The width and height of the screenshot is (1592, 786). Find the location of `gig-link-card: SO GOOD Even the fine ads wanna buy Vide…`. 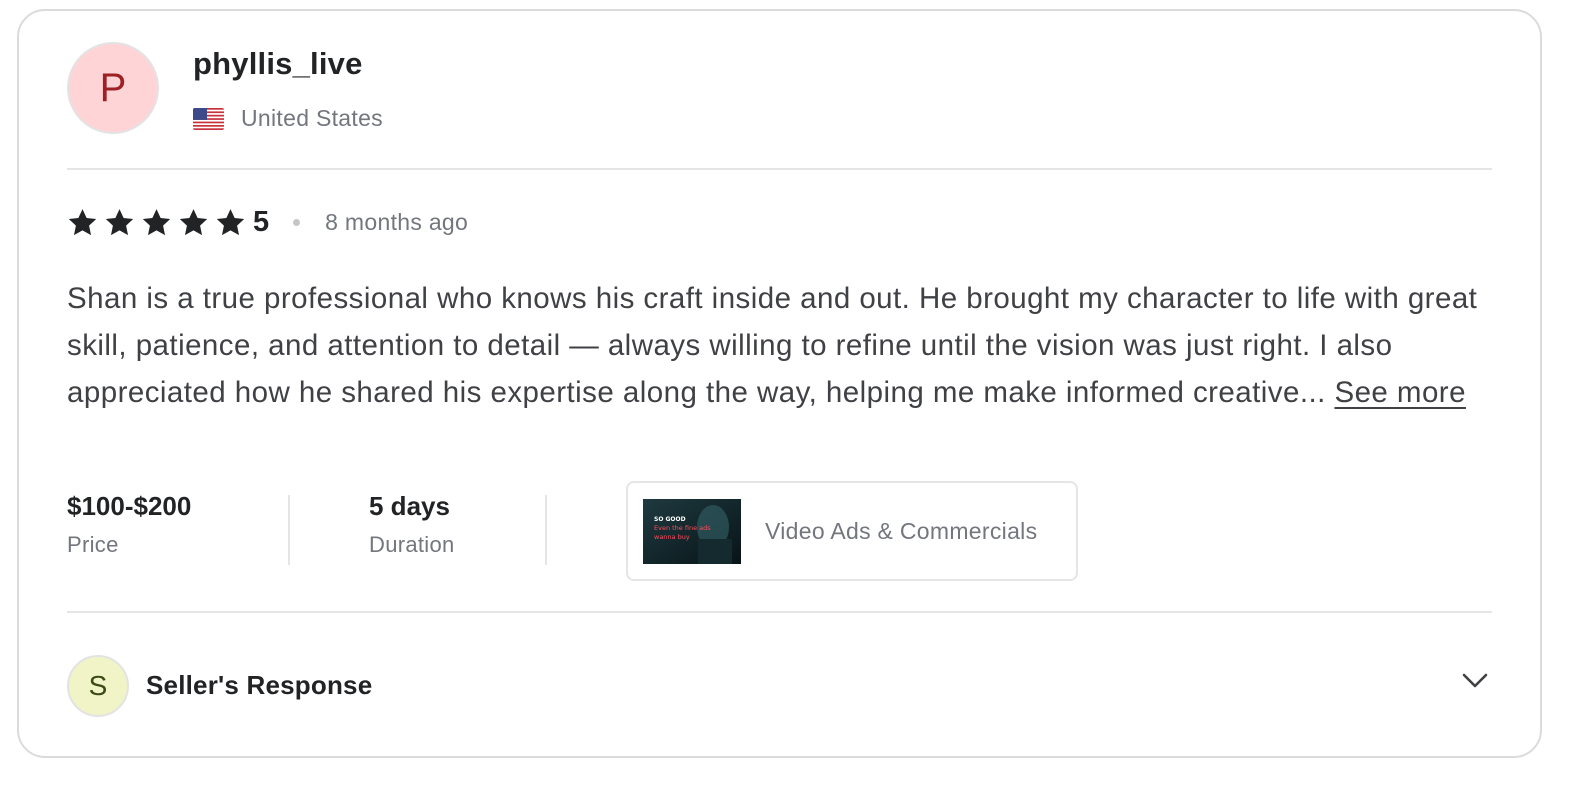

gig-link-card: SO GOOD Even the fine ads wanna buy Vide… is located at coordinates (852, 531).